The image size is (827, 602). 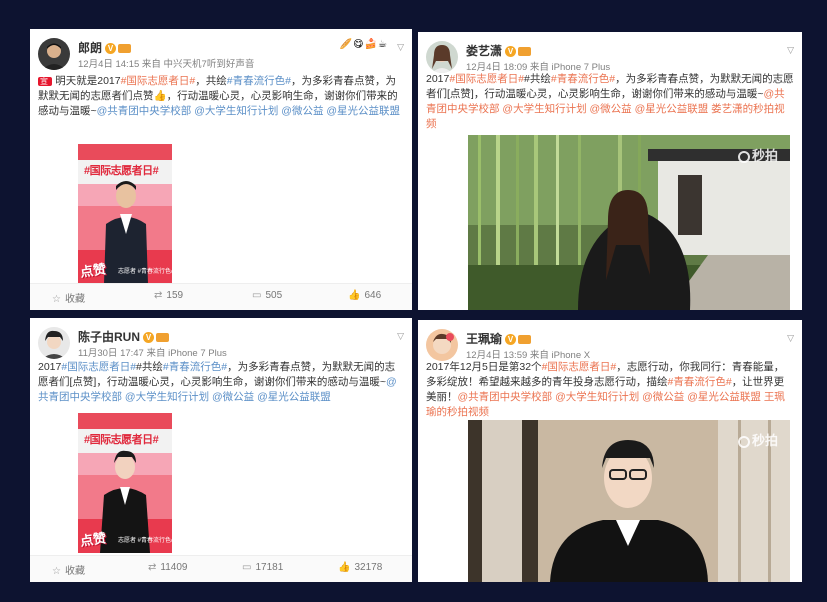 I want to click on post-meta: 12月4日 13:59 来自 iPhone X, so click(x=528, y=355).